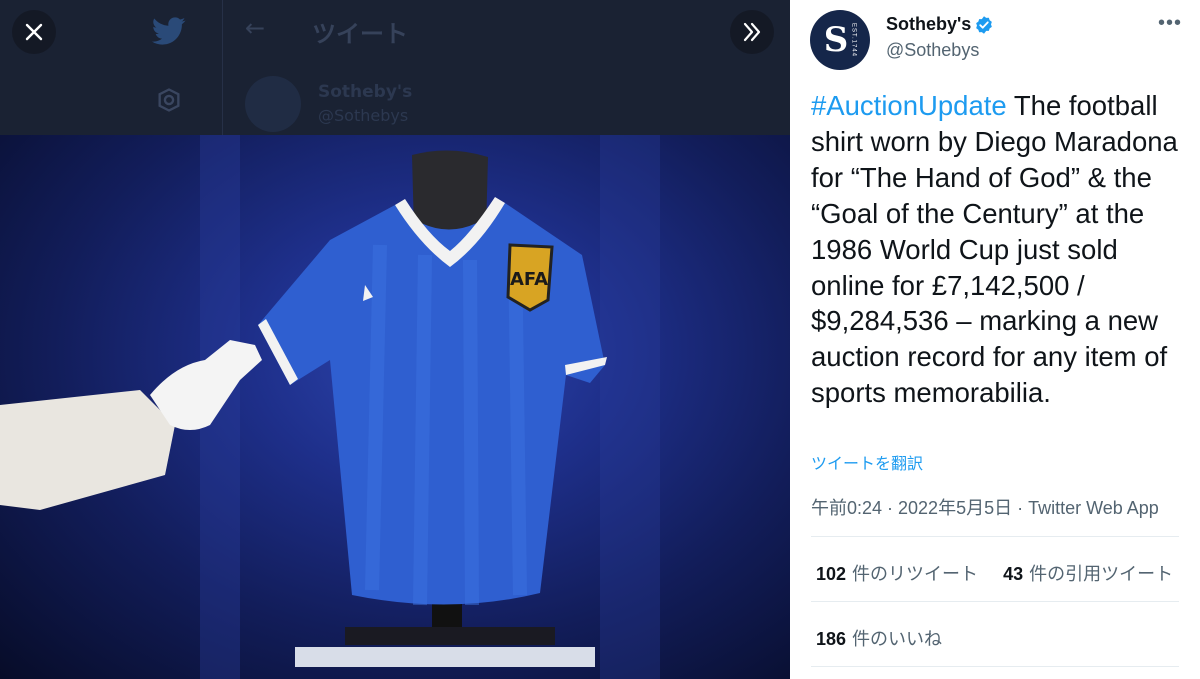 The height and width of the screenshot is (679, 1200). I want to click on svg-text: AFA, so click(529, 279).